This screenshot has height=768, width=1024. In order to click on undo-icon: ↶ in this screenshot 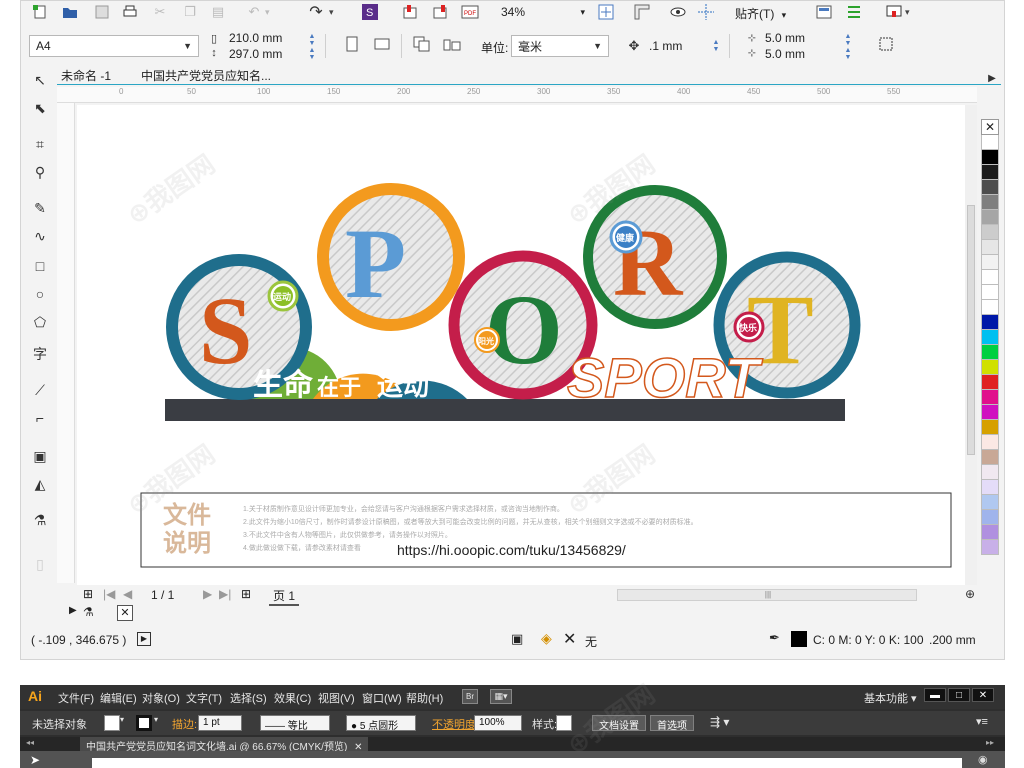, I will do `click(254, 12)`.